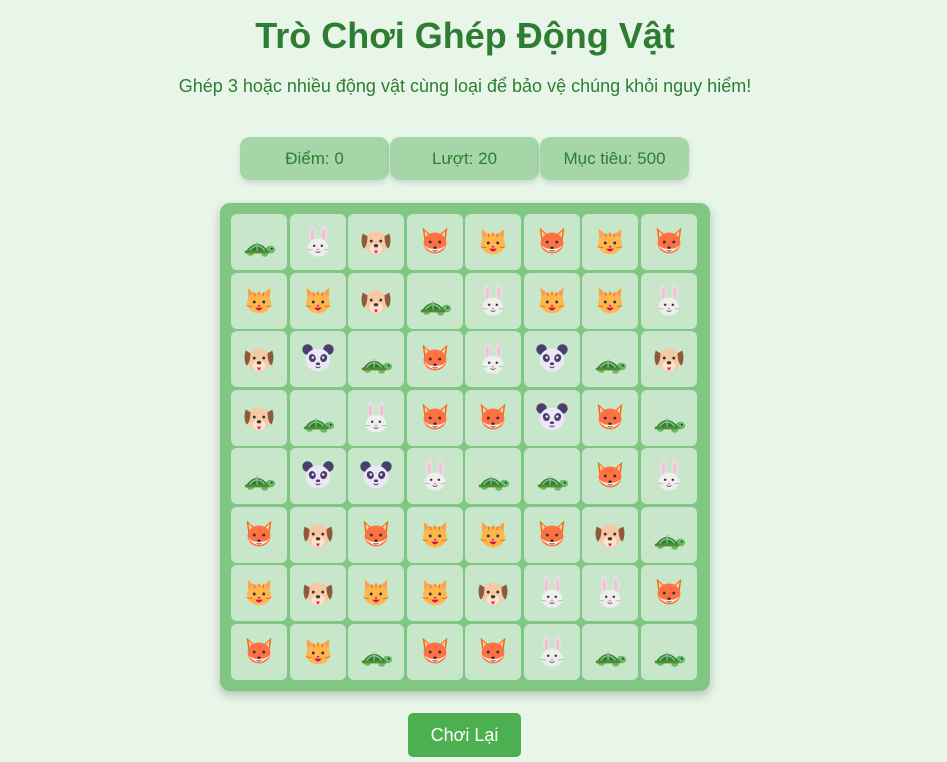 The image size is (947, 762). Describe the element at coordinates (465, 35) in the screenshot. I see `page-title: Trò Chơi Ghép Động Vật` at that location.